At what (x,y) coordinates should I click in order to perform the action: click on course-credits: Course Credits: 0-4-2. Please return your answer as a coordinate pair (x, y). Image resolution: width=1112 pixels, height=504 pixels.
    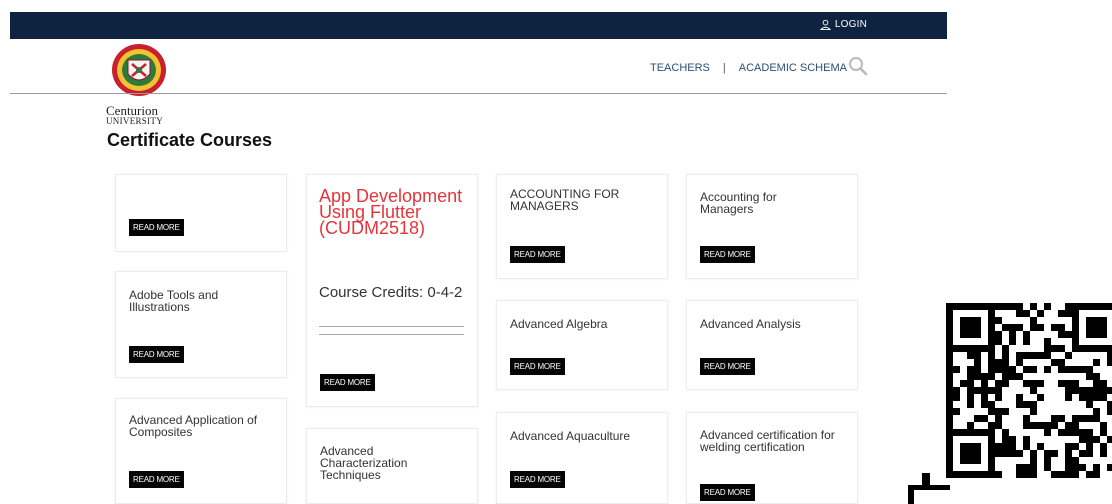
    Looking at the image, I should click on (391, 292).